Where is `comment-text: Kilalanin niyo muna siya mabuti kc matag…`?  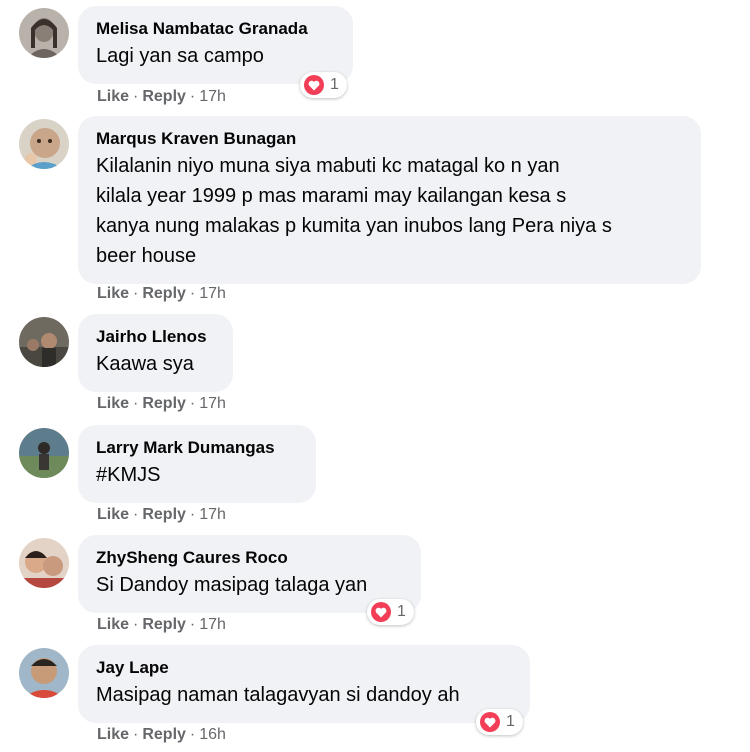
comment-text: Kilalanin niyo muna siya mabuti kc matag… is located at coordinates (354, 211).